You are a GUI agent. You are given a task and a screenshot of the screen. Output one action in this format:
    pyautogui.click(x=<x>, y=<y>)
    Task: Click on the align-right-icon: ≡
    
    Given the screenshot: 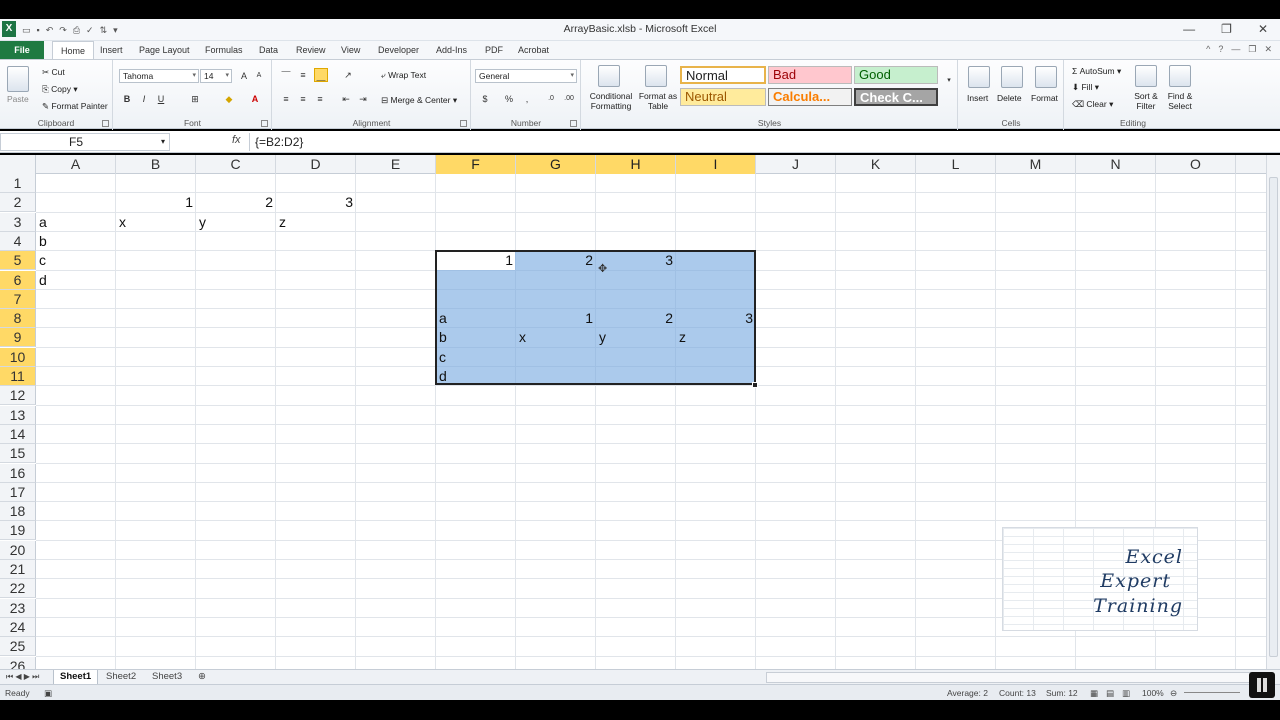 What is the action you would take?
    pyautogui.click(x=320, y=99)
    